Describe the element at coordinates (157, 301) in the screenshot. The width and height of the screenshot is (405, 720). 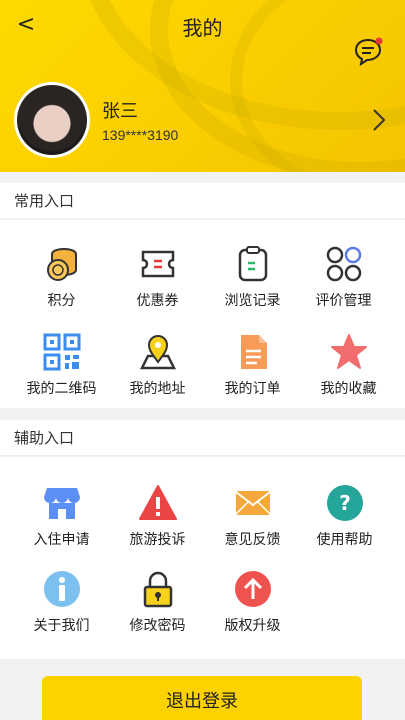
I see `entry-label: 优惠券` at that location.